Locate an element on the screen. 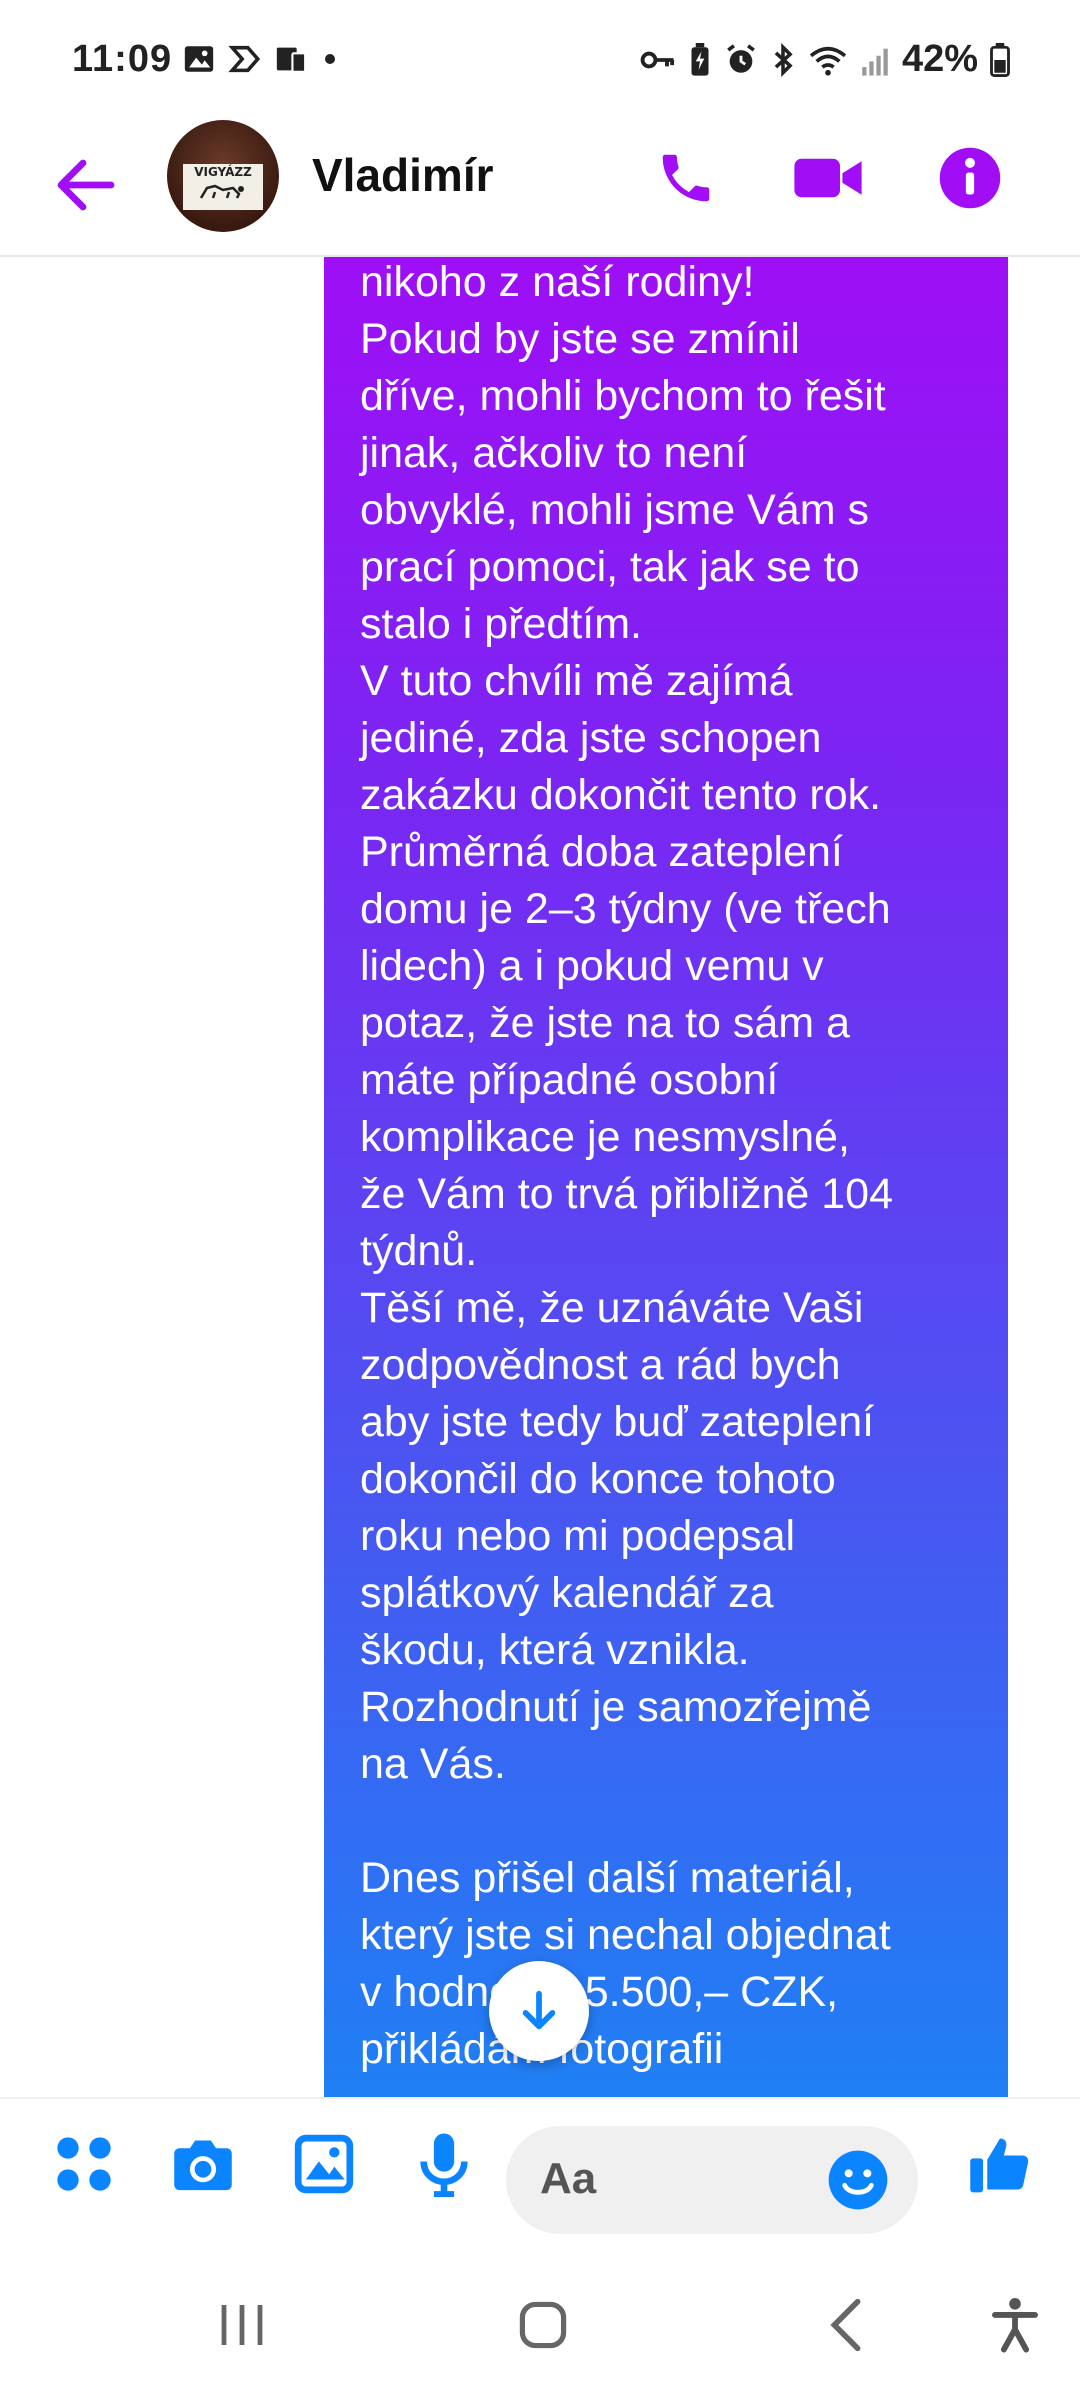 The width and height of the screenshot is (1080, 2400). avatar-sign-text: VIGYÁZZ is located at coordinates (223, 172).